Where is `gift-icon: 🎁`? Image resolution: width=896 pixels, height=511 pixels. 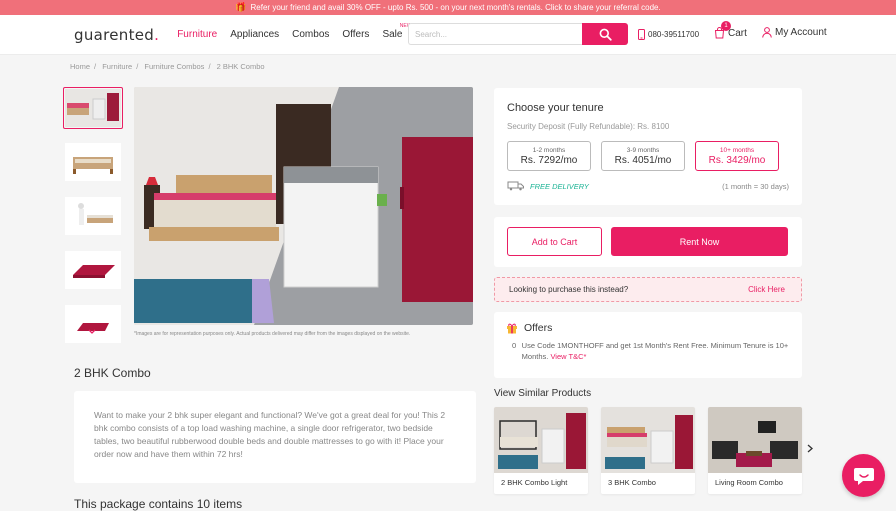 gift-icon: 🎁 is located at coordinates (241, 7).